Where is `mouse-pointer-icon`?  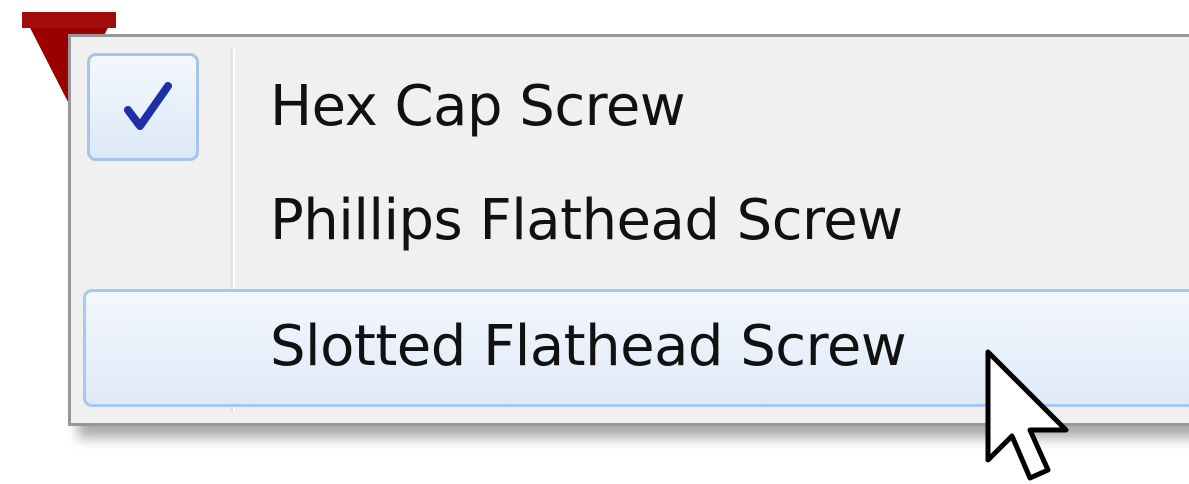 mouse-pointer-icon is located at coordinates (1027, 415).